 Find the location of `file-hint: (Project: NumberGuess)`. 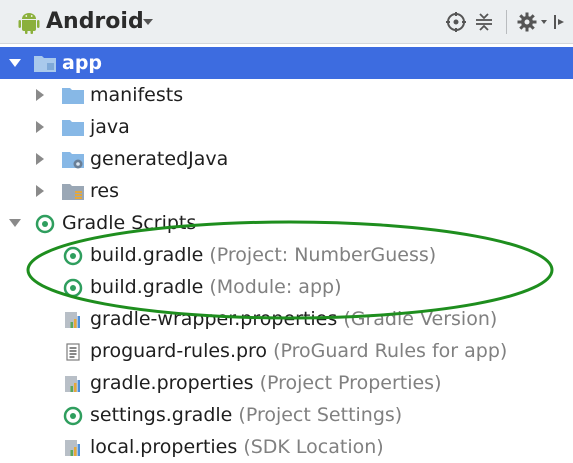

file-hint: (Project: NumberGuess) is located at coordinates (323, 255).